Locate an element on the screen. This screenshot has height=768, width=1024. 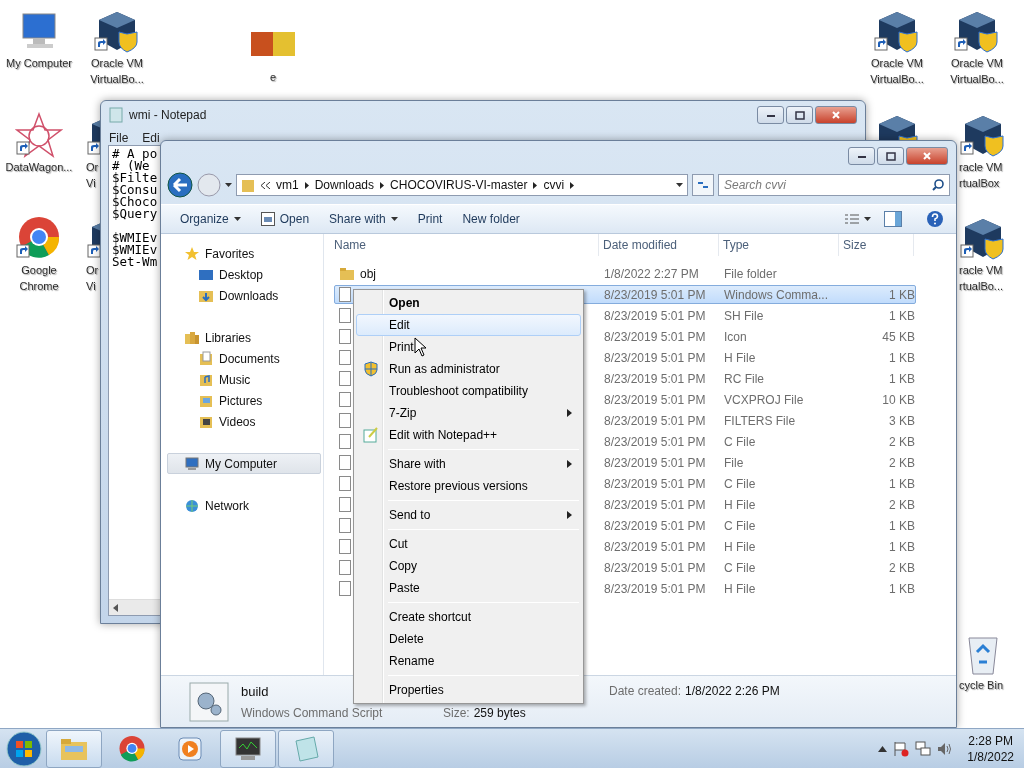
taskbar-button is located at coordinates (248, 748).